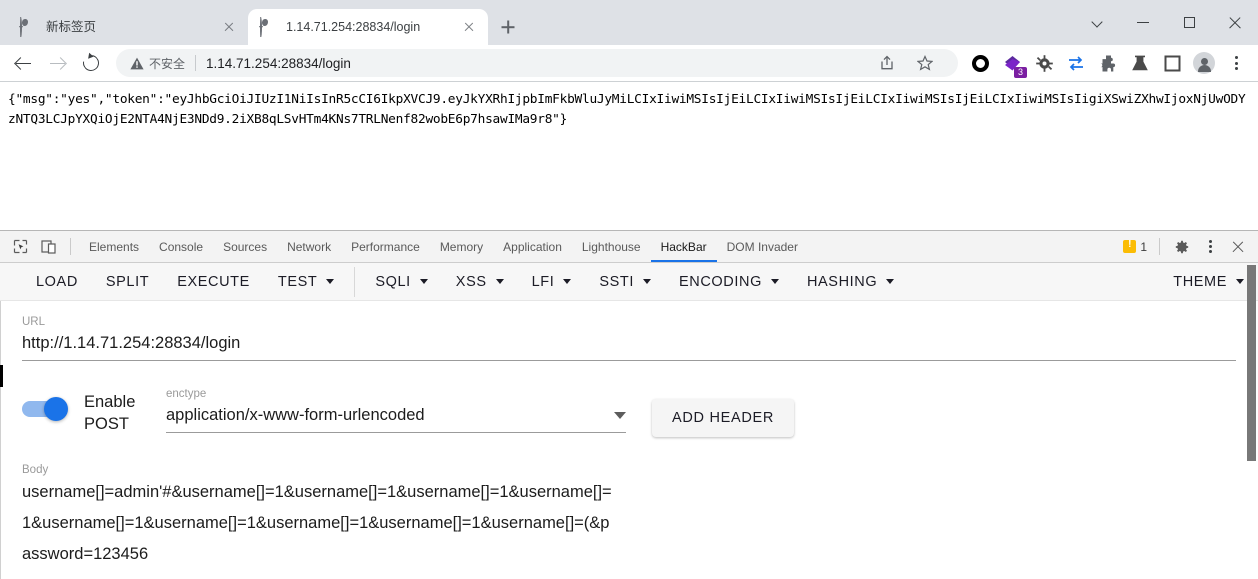 The height and width of the screenshot is (579, 1258). What do you see at coordinates (306, 282) in the screenshot?
I see `hackbar-test-menu: TEST` at bounding box center [306, 282].